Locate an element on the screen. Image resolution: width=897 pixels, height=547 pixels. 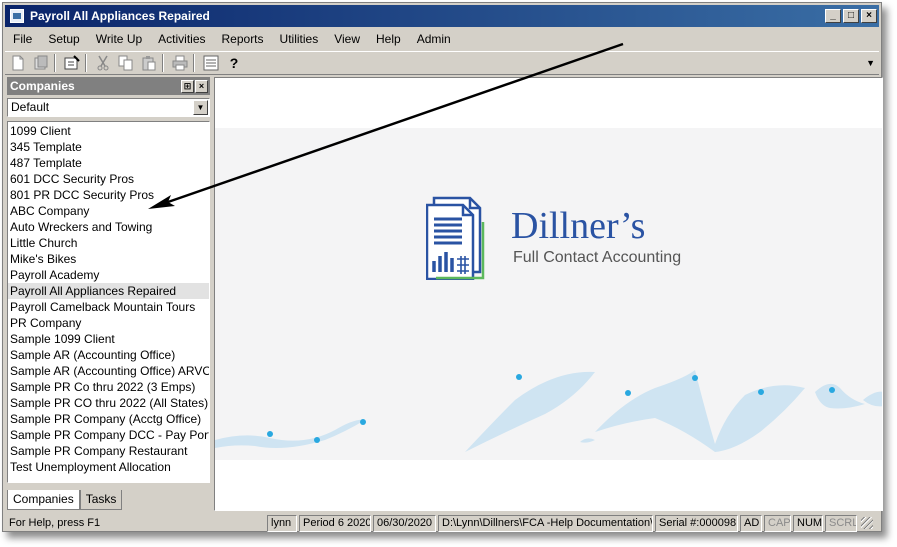
pin-icon: ⊞ is located at coordinates (187, 86).